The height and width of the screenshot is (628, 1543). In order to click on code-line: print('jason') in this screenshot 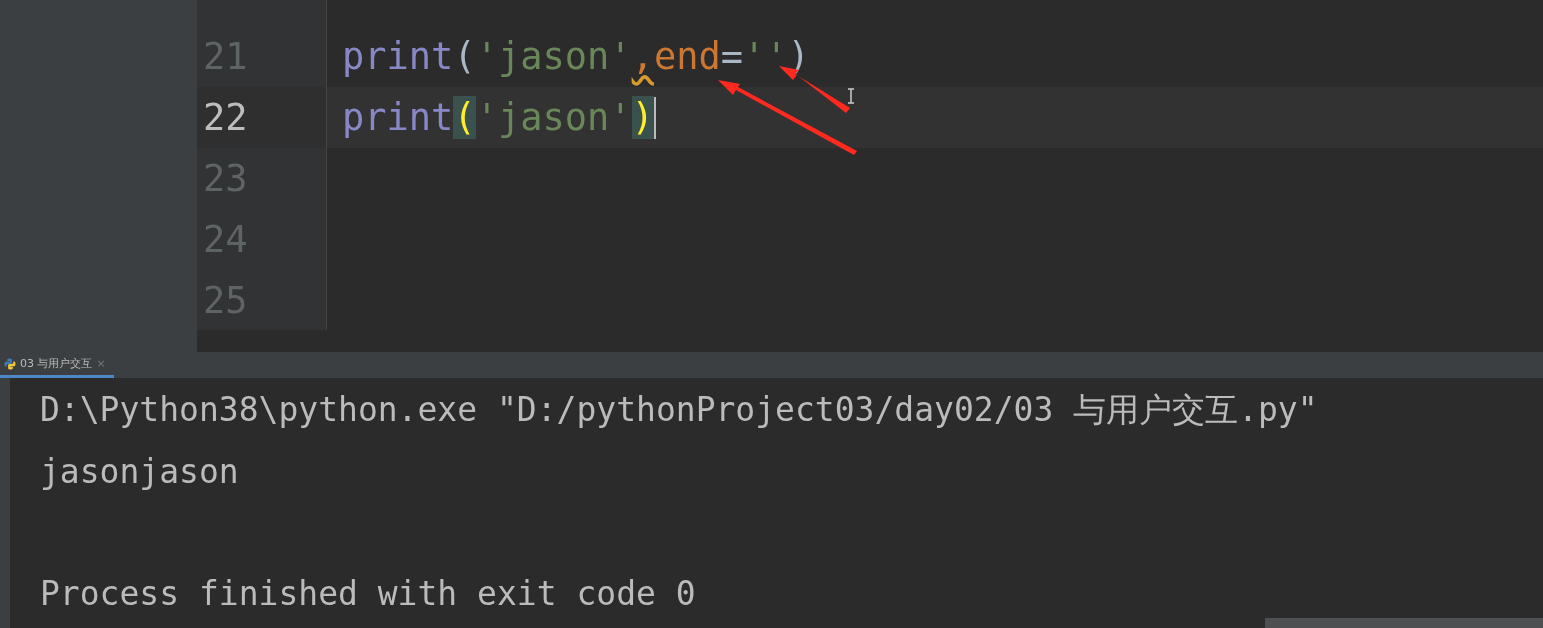, I will do `click(498, 117)`.